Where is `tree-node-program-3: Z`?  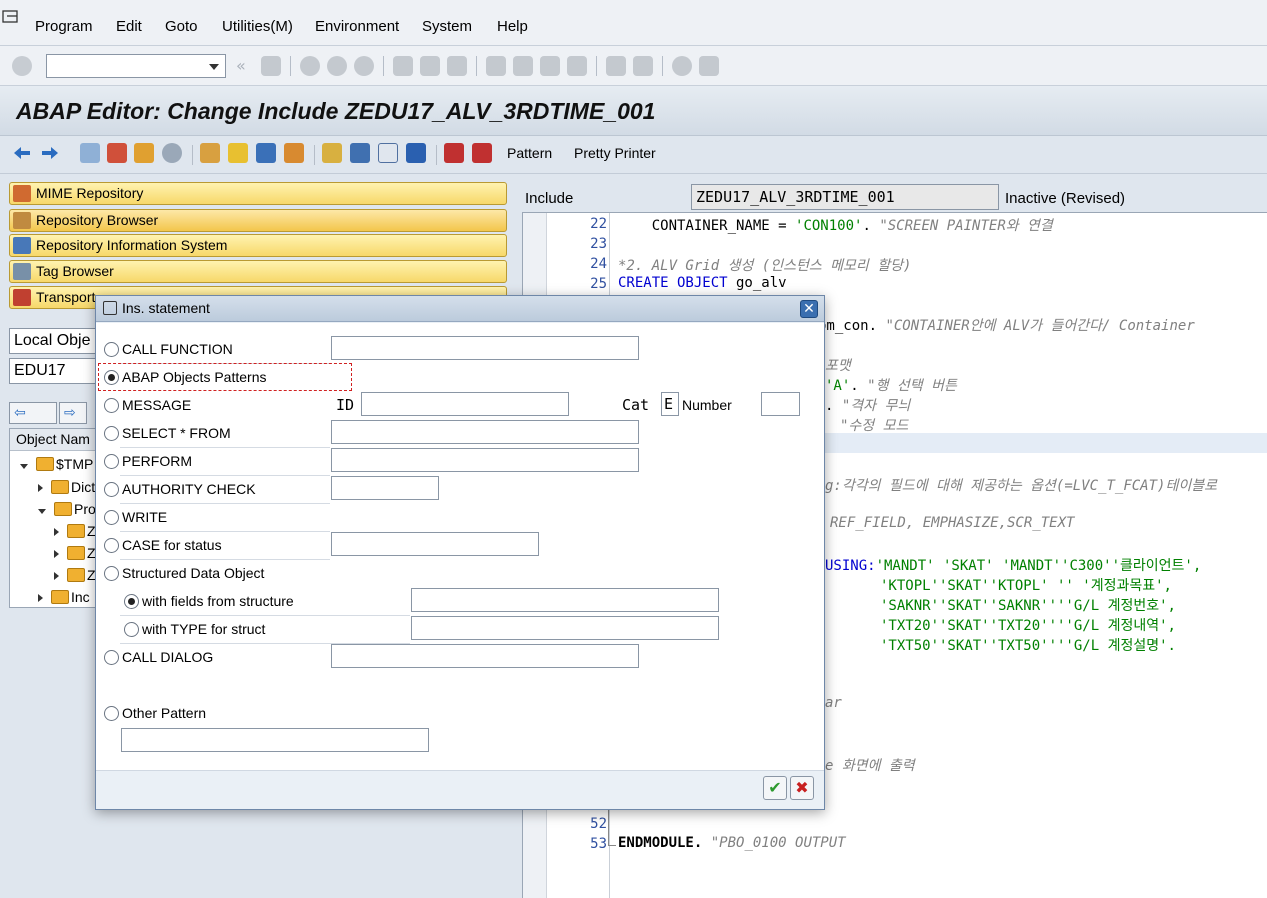
tree-node-program-3: Z is located at coordinates (75, 575).